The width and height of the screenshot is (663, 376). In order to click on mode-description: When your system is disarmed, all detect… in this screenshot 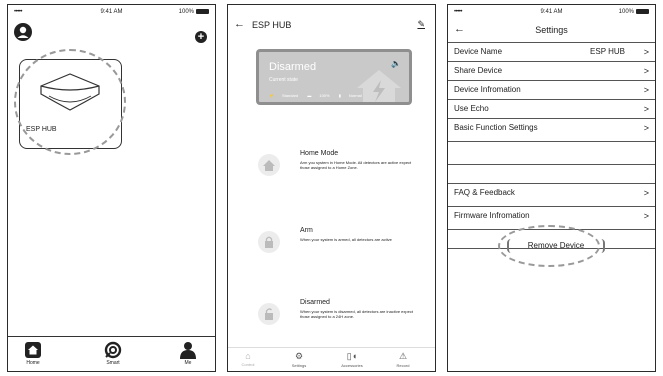, I will do `click(356, 314)`.